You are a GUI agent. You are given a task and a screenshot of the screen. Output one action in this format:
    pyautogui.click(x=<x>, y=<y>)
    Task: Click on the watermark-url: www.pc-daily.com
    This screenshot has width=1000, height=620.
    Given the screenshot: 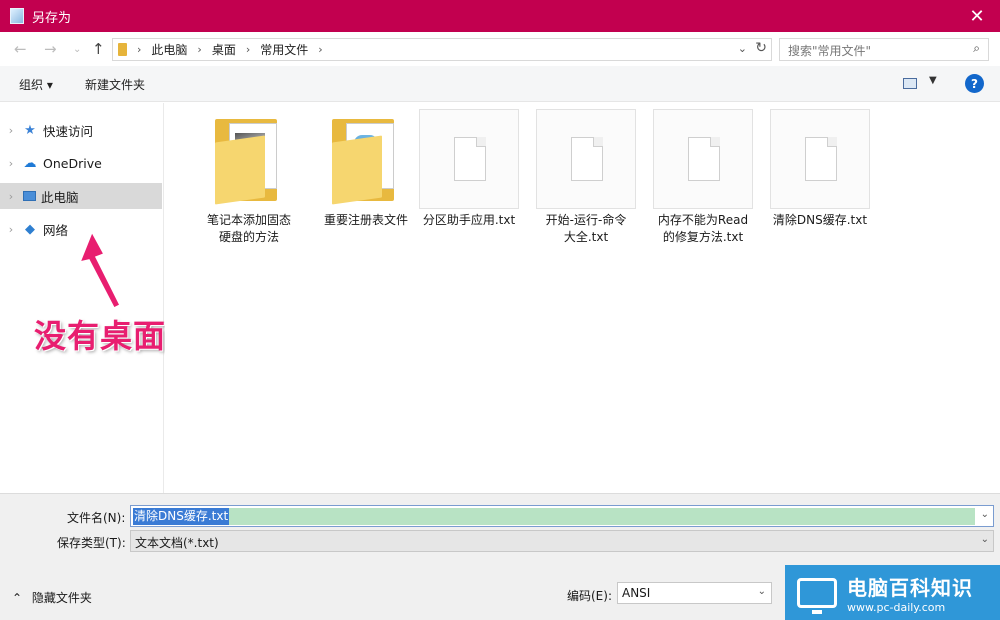 What is the action you would take?
    pyautogui.click(x=896, y=607)
    